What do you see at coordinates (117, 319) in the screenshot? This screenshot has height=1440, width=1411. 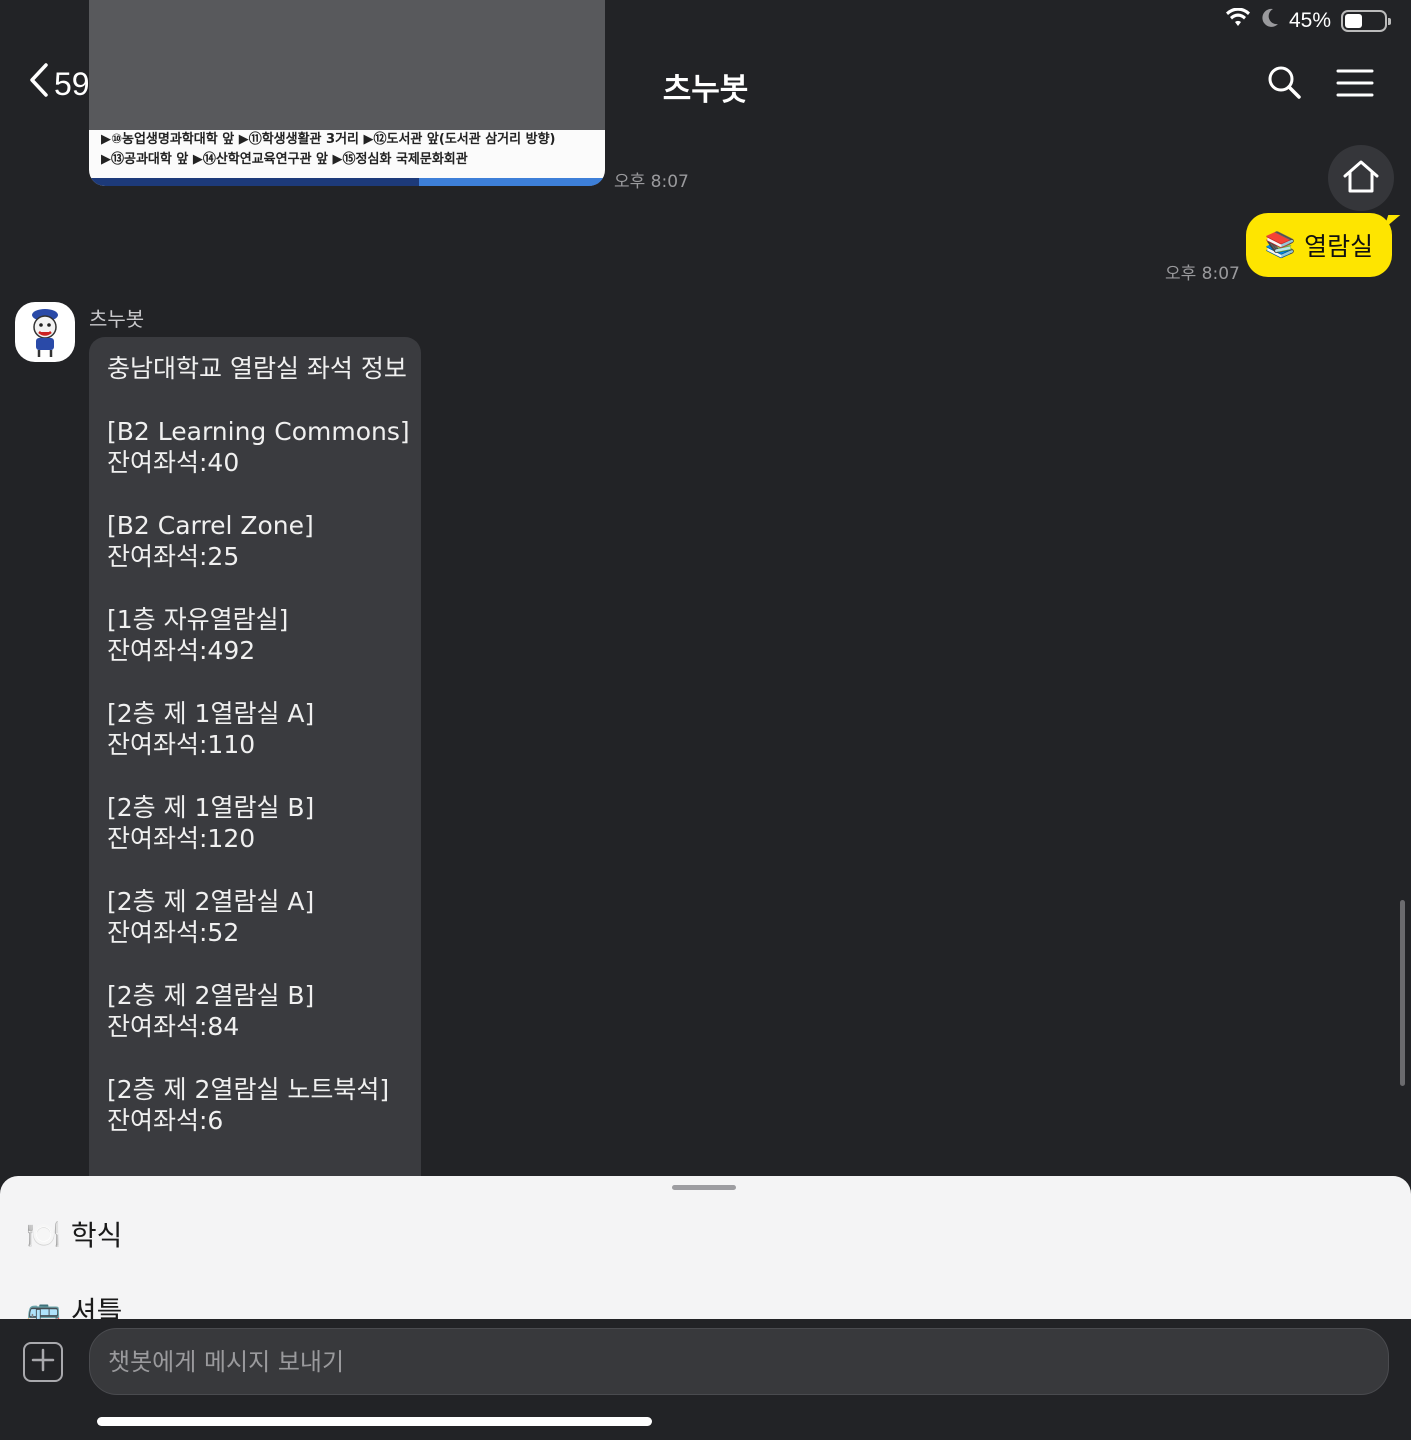 I see `bot-sender-name: 츠누봇` at bounding box center [117, 319].